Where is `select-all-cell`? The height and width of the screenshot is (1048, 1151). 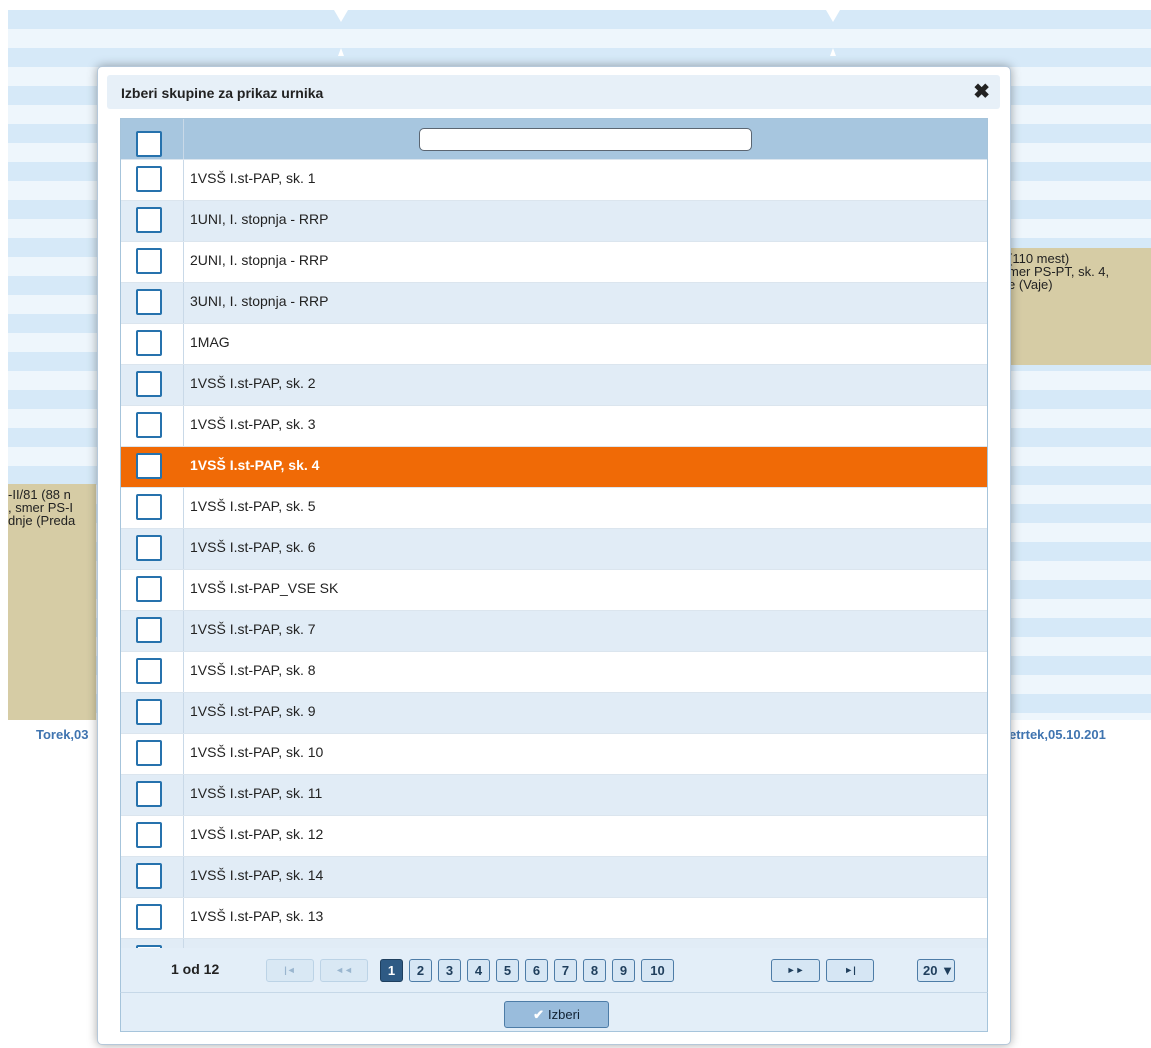
select-all-cell is located at coordinates (152, 139).